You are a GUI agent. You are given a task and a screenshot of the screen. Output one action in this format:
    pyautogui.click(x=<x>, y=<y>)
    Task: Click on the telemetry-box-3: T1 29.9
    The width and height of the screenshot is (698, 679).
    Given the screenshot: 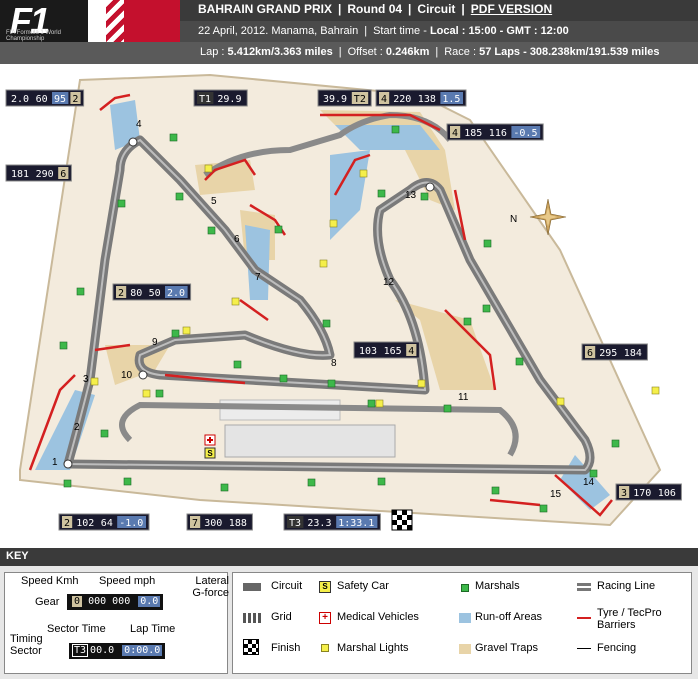 What is the action you would take?
    pyautogui.click(x=220, y=98)
    